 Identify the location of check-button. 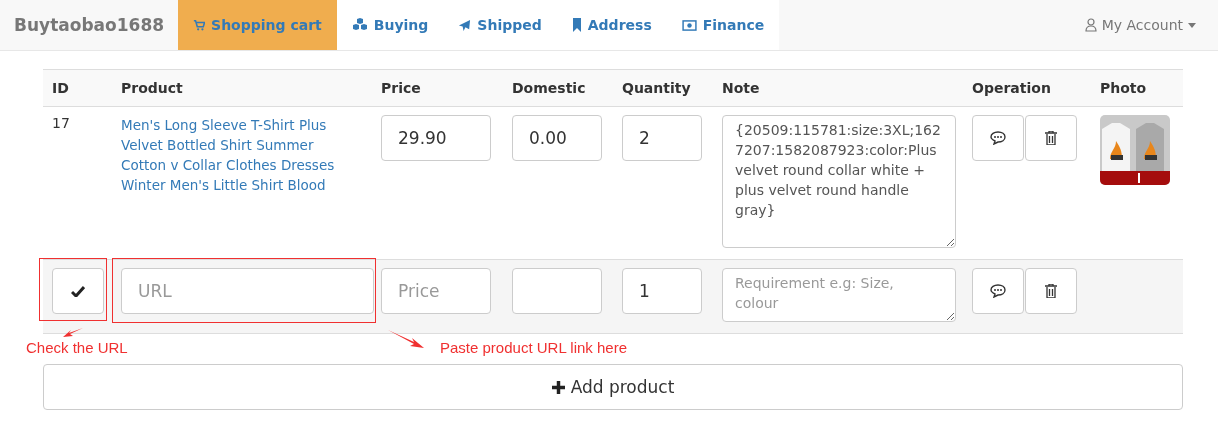
(78, 291).